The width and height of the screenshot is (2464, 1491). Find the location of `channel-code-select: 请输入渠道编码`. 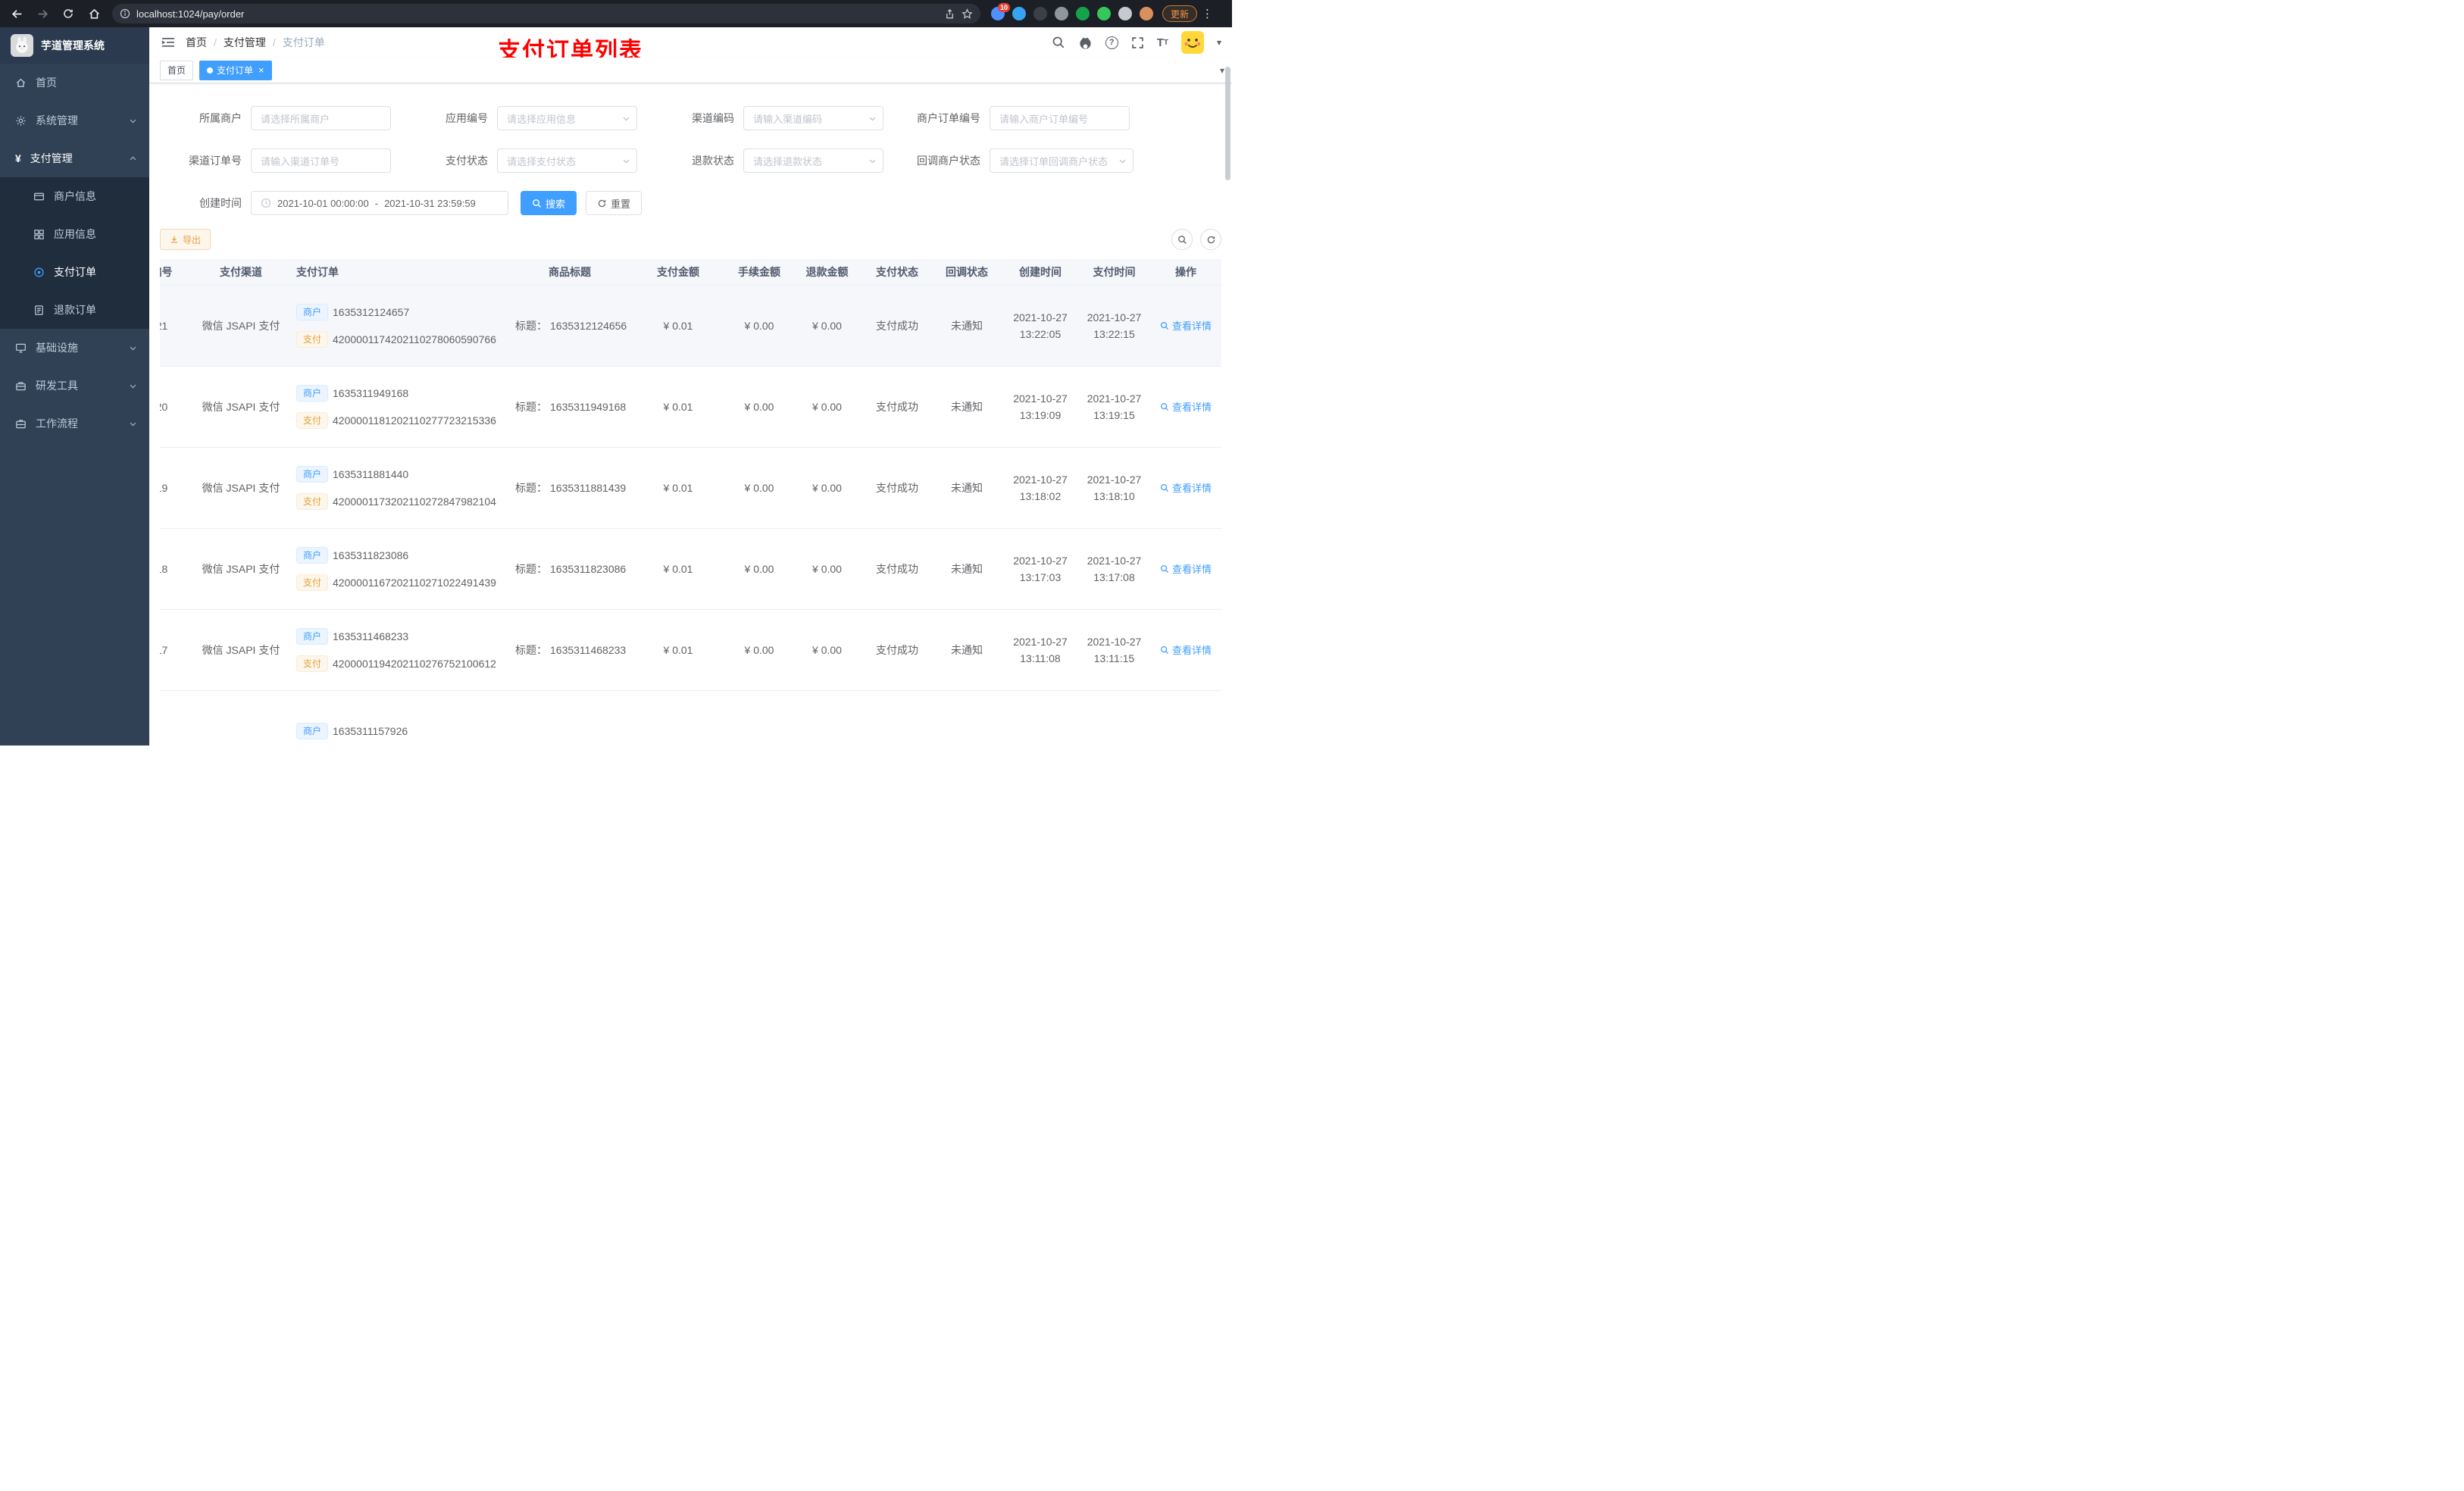

channel-code-select: 请输入渠道编码 is located at coordinates (813, 118).